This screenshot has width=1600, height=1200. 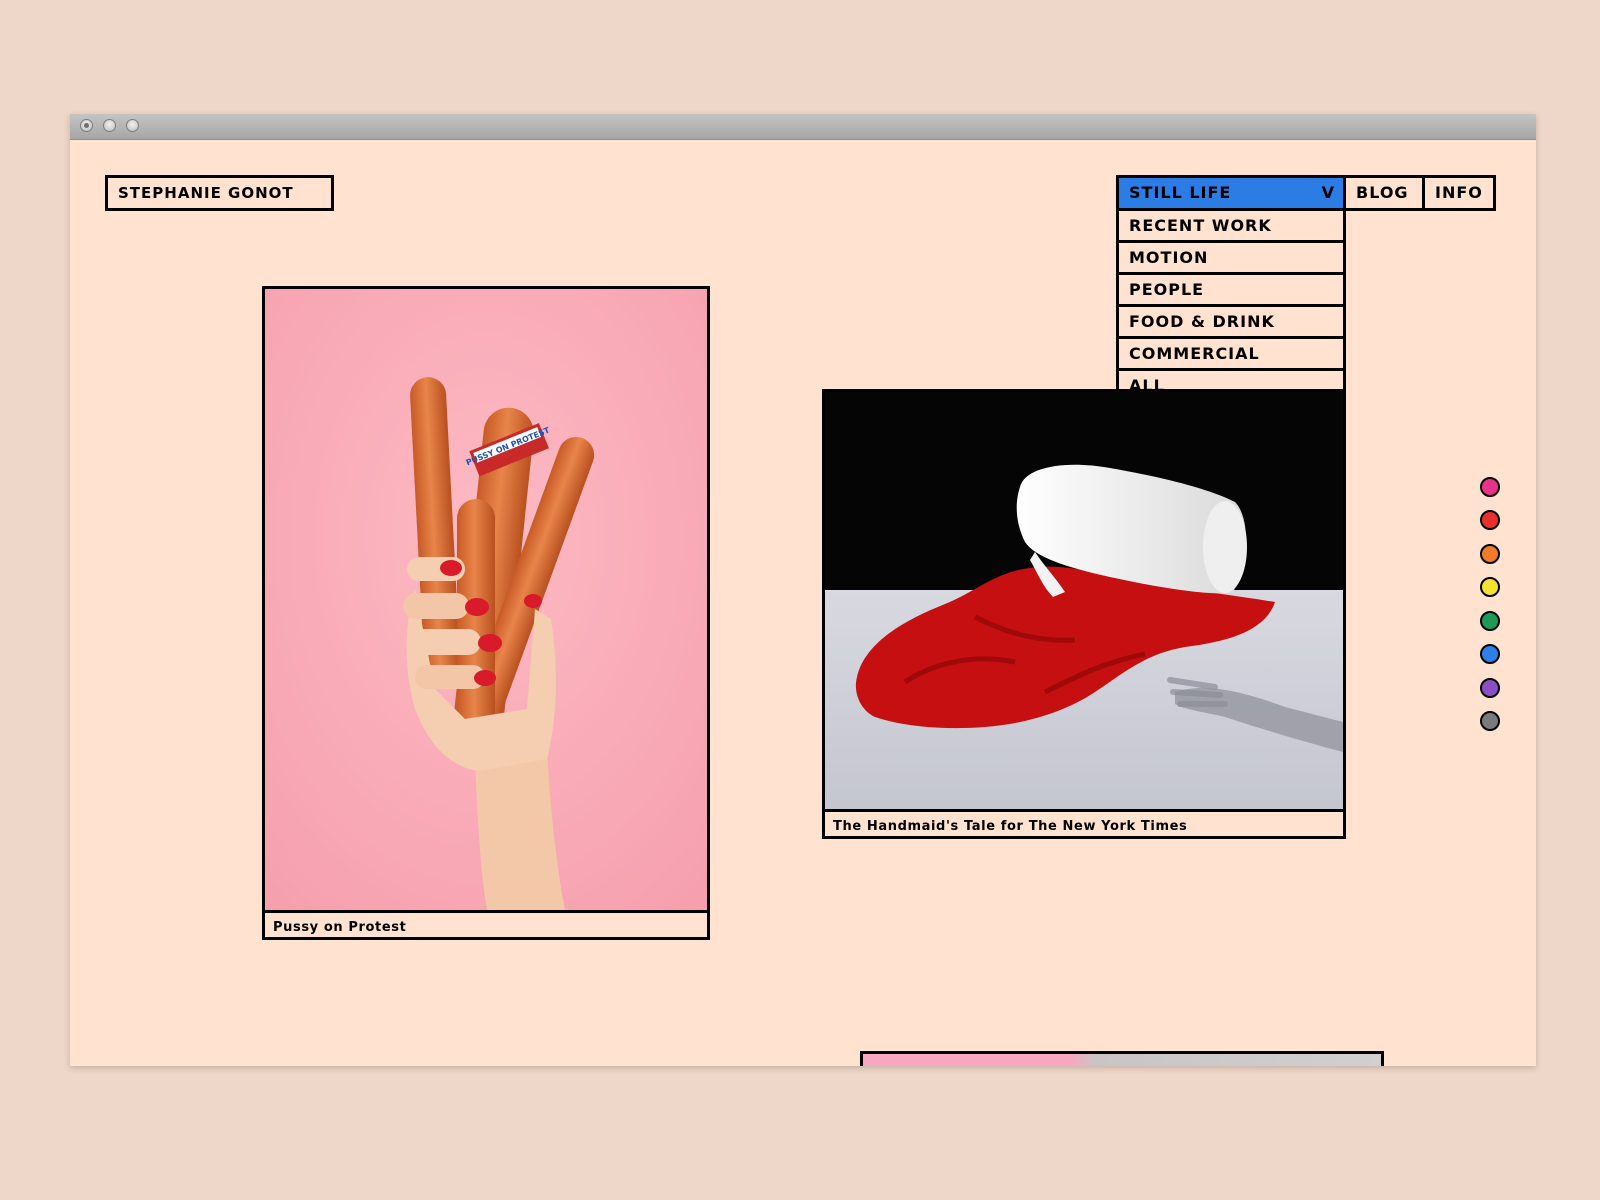 I want to click on project-card-partial, so click(x=1122, y=1058).